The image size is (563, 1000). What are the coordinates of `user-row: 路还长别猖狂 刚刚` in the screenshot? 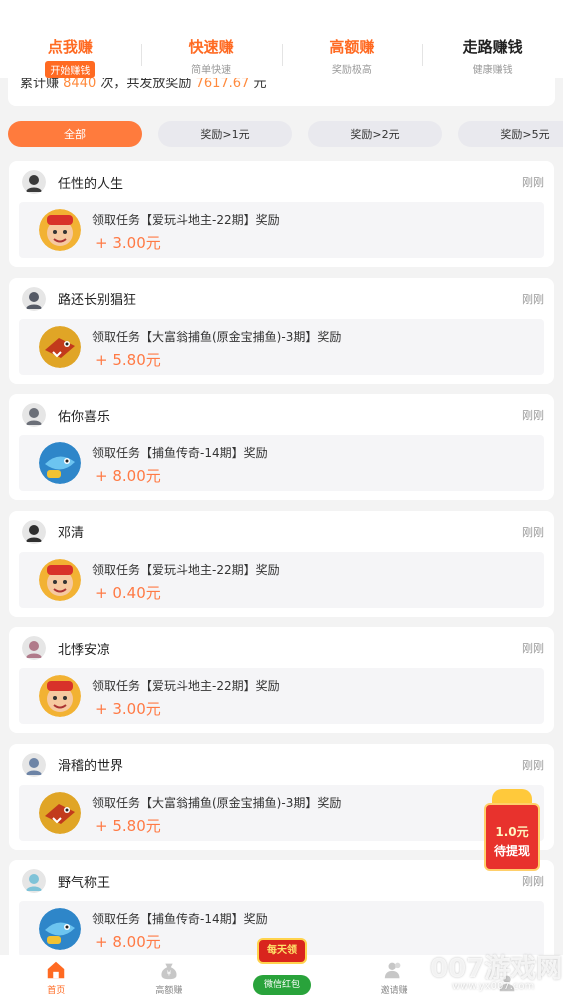 It's located at (283, 298).